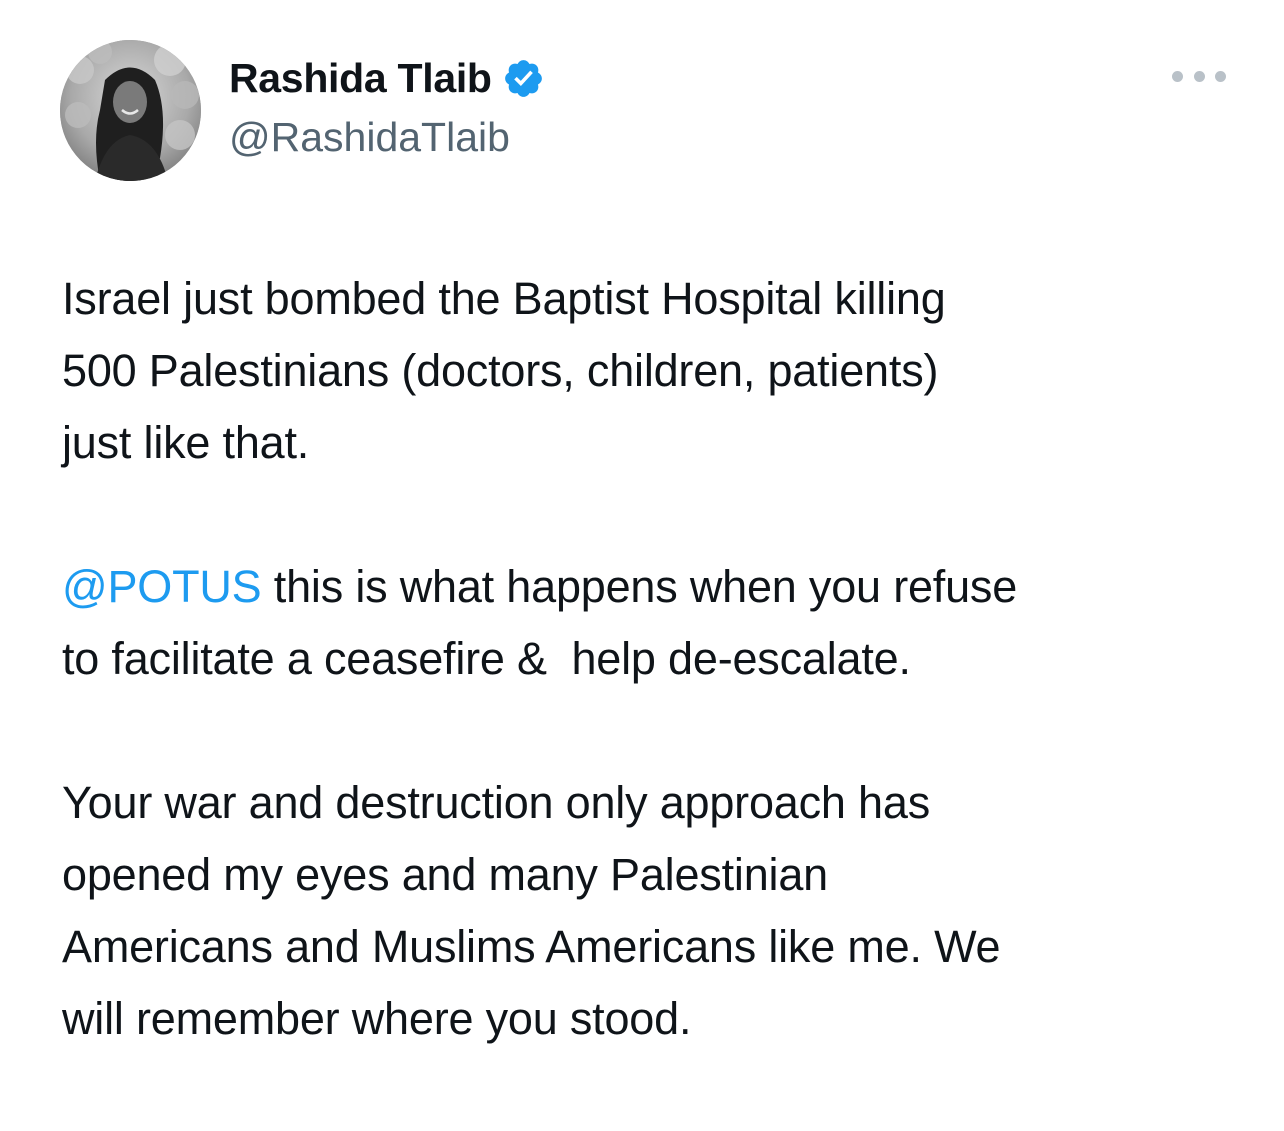 Image resolution: width=1284 pixels, height=1131 pixels. I want to click on author-avatar, so click(130, 110).